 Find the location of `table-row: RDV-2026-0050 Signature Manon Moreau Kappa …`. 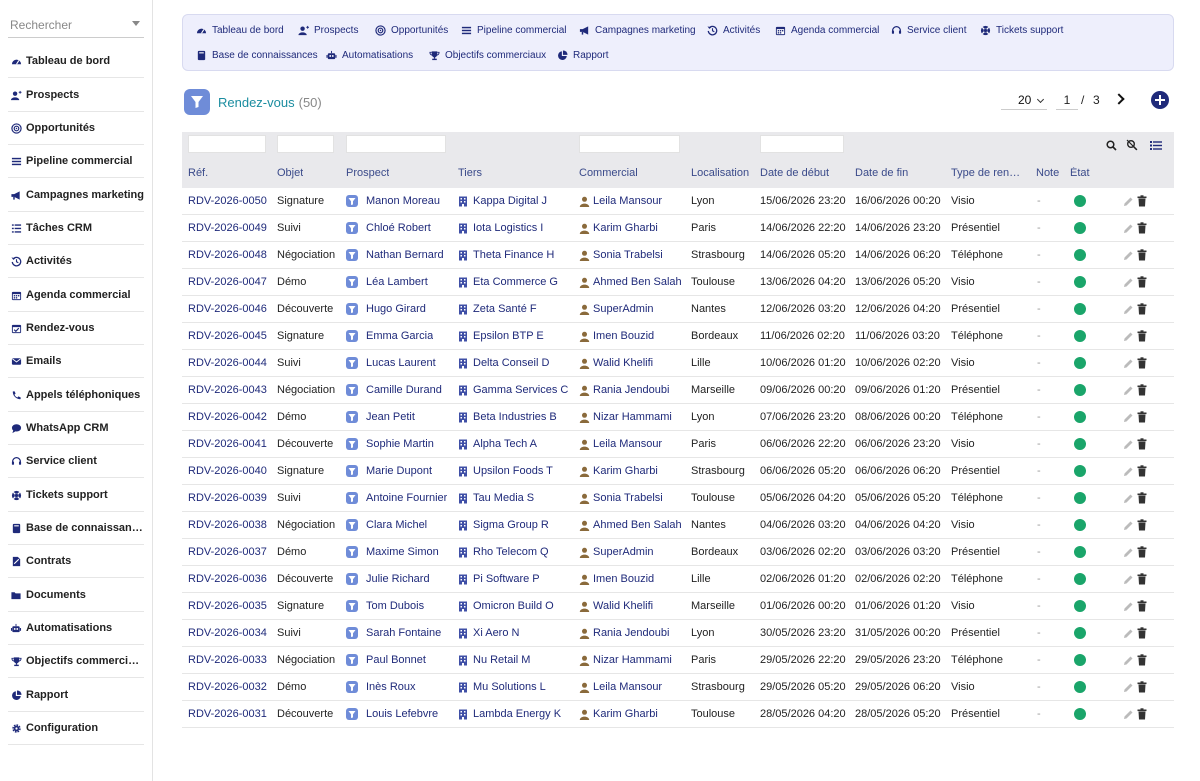

table-row: RDV-2026-0050 Signature Manon Moreau Kappa … is located at coordinates (678, 201).